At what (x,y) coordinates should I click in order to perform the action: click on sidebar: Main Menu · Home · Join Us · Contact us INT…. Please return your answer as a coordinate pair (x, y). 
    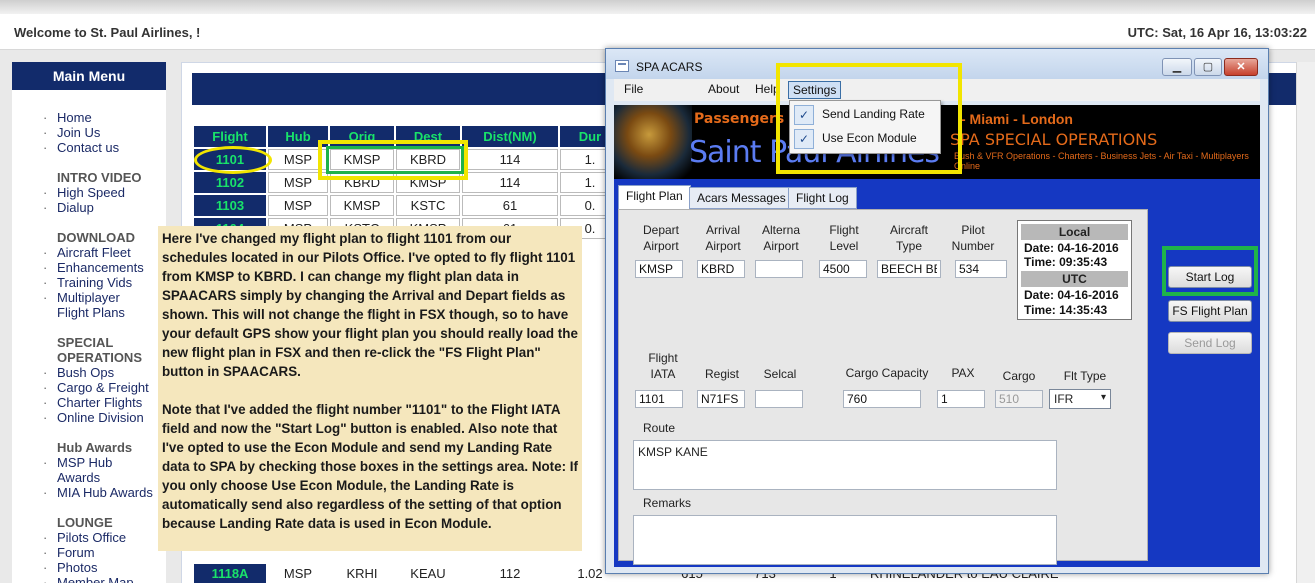
    Looking at the image, I should click on (89, 322).